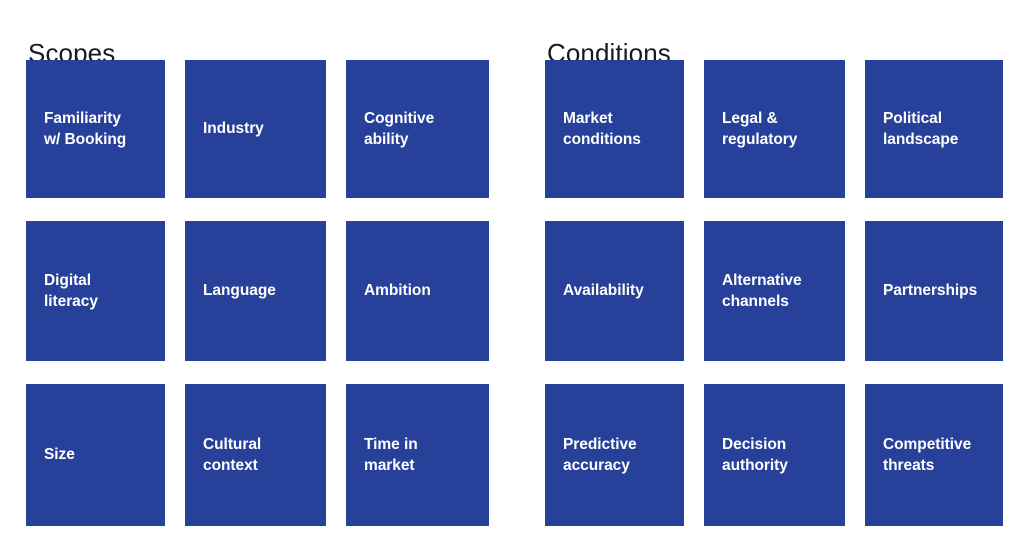 The height and width of the screenshot is (544, 1024). I want to click on scope-tile-size: Size, so click(95, 455).